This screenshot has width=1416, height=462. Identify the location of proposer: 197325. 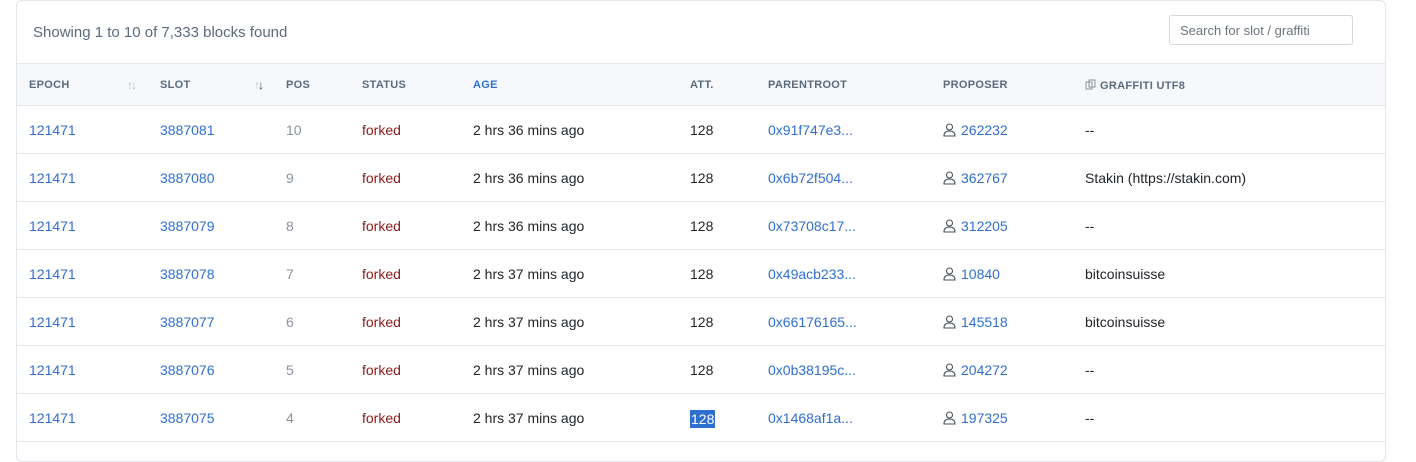
(975, 418).